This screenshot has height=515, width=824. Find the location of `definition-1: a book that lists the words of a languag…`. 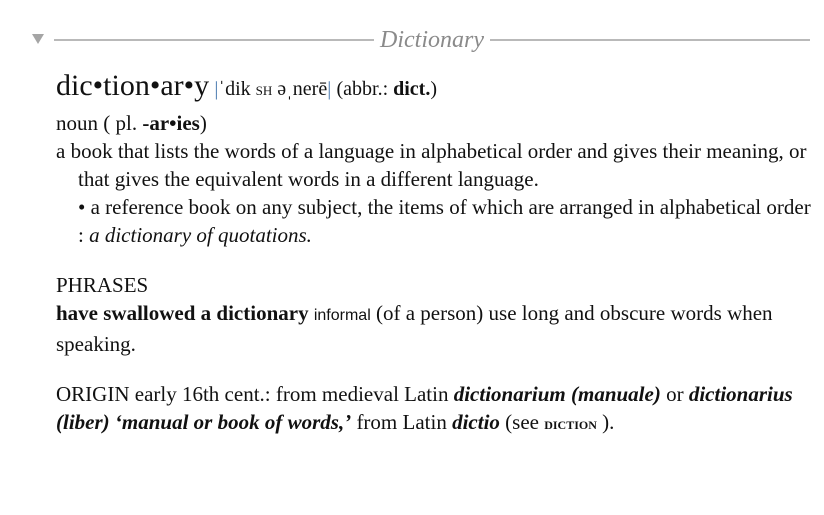

definition-1: a book that lists the words of a languag… is located at coordinates (431, 165).